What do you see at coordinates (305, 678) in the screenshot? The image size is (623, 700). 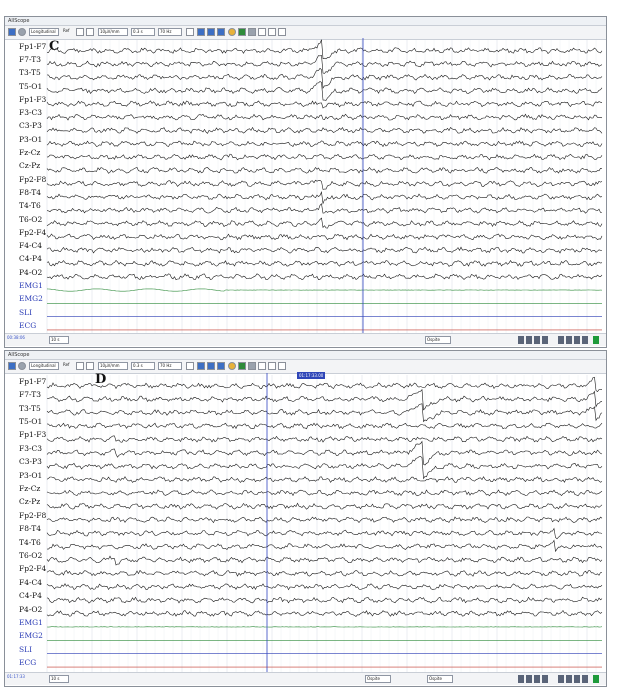 I see `bottom-bar: 01:17:33 10 s Ospite Ospite` at bounding box center [305, 678].